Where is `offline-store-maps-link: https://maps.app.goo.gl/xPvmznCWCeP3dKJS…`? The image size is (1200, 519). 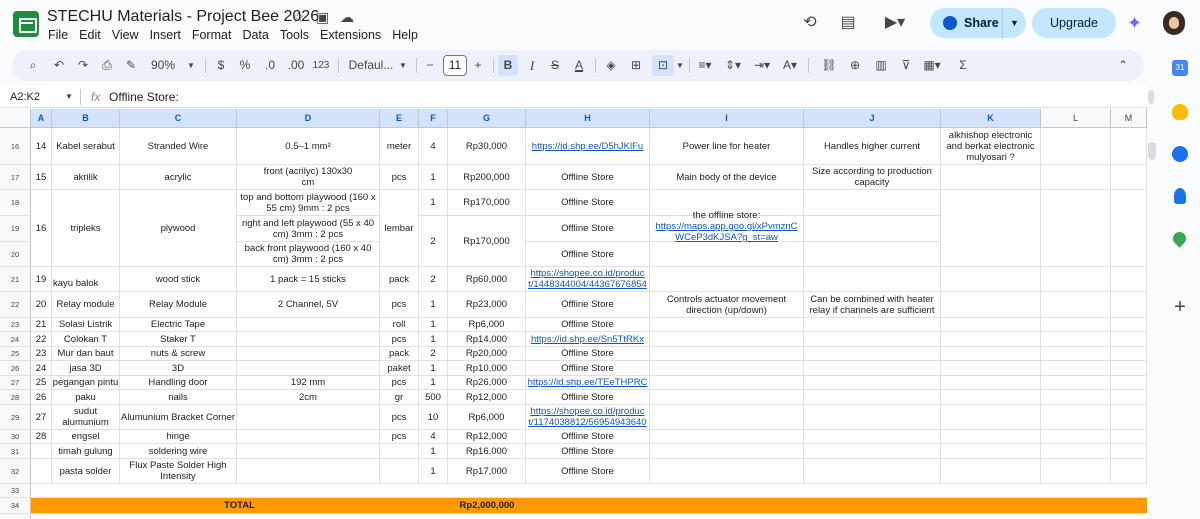 offline-store-maps-link: https://maps.app.goo.gl/xPvmznCWCeP3dKJS… is located at coordinates (726, 232).